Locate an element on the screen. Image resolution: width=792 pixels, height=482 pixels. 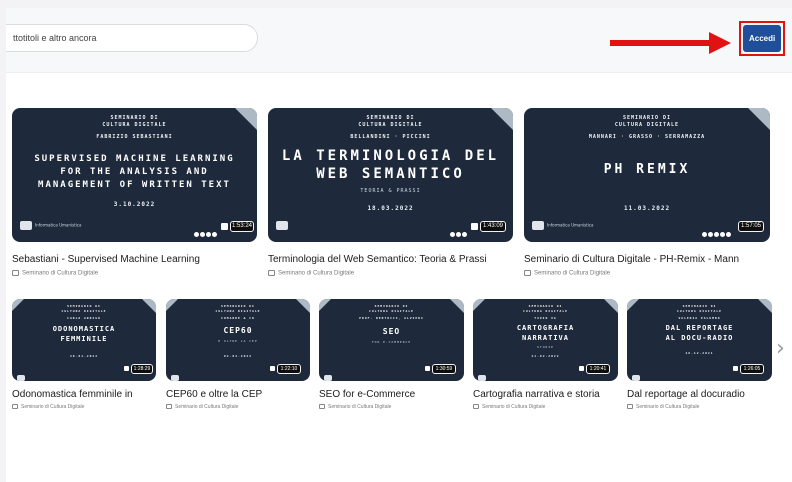
thumbnail-title: PH REMIX is located at coordinates (647, 169).